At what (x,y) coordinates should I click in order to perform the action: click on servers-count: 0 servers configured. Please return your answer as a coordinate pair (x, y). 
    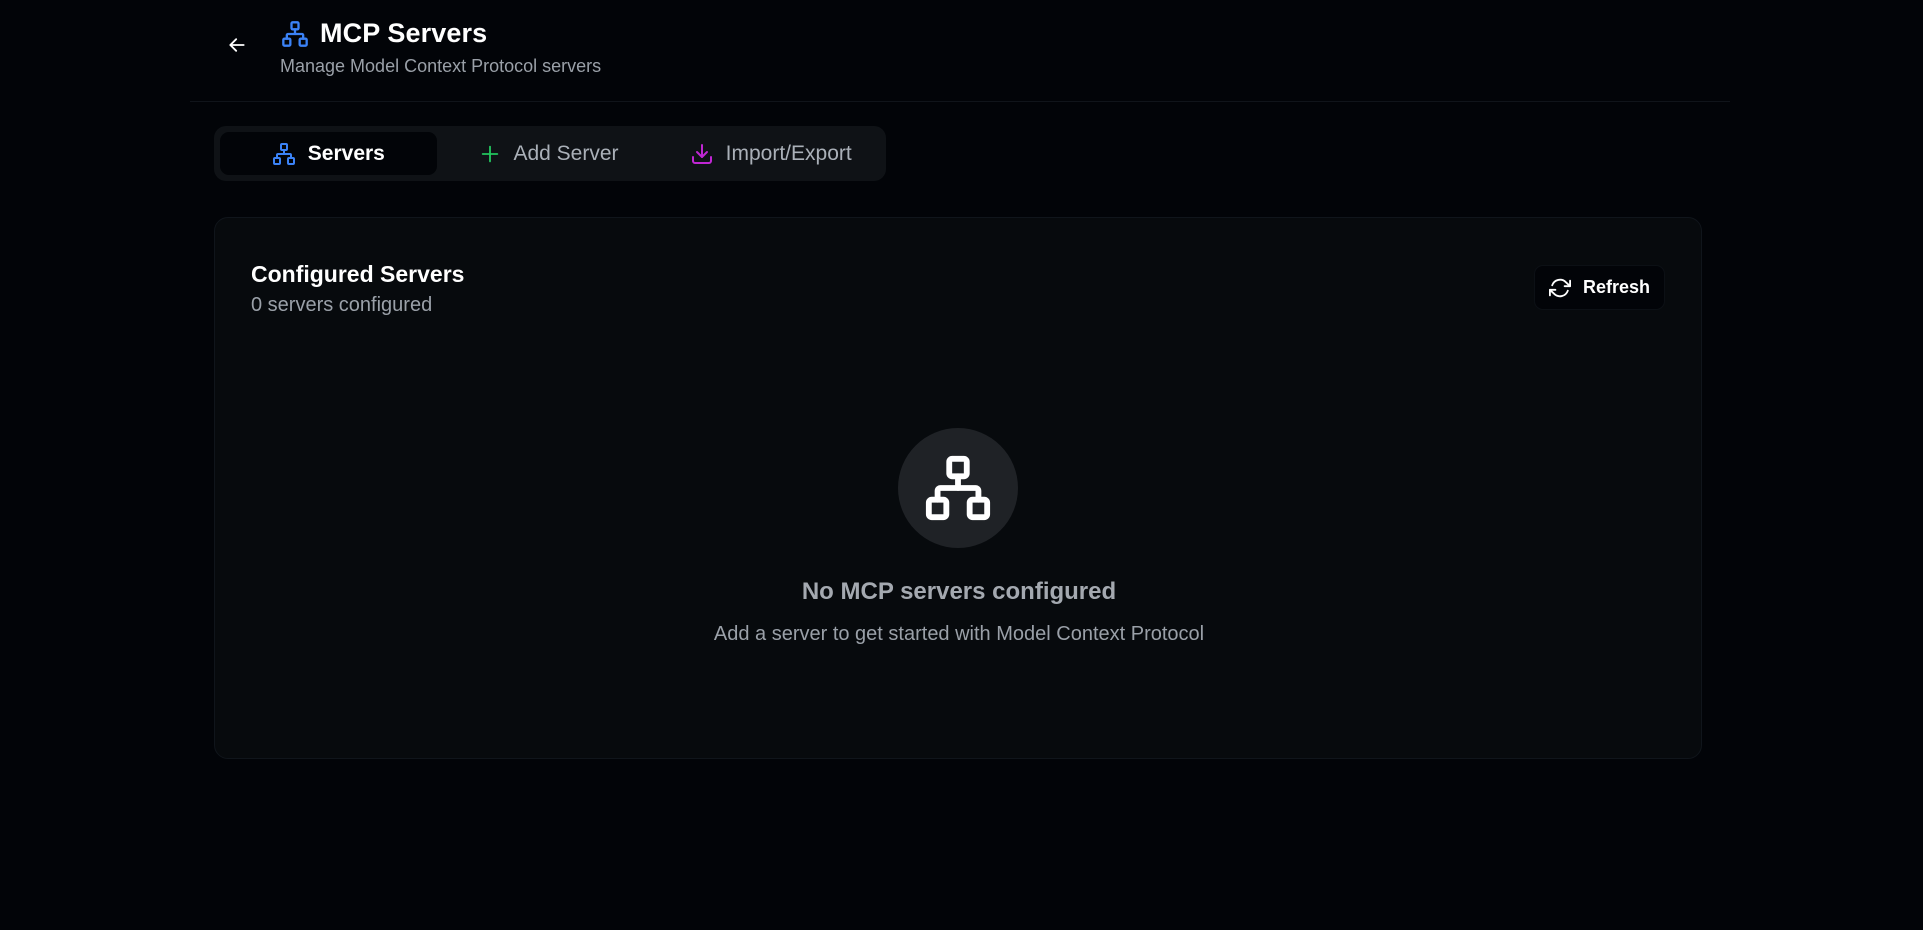
    Looking at the image, I should click on (342, 305).